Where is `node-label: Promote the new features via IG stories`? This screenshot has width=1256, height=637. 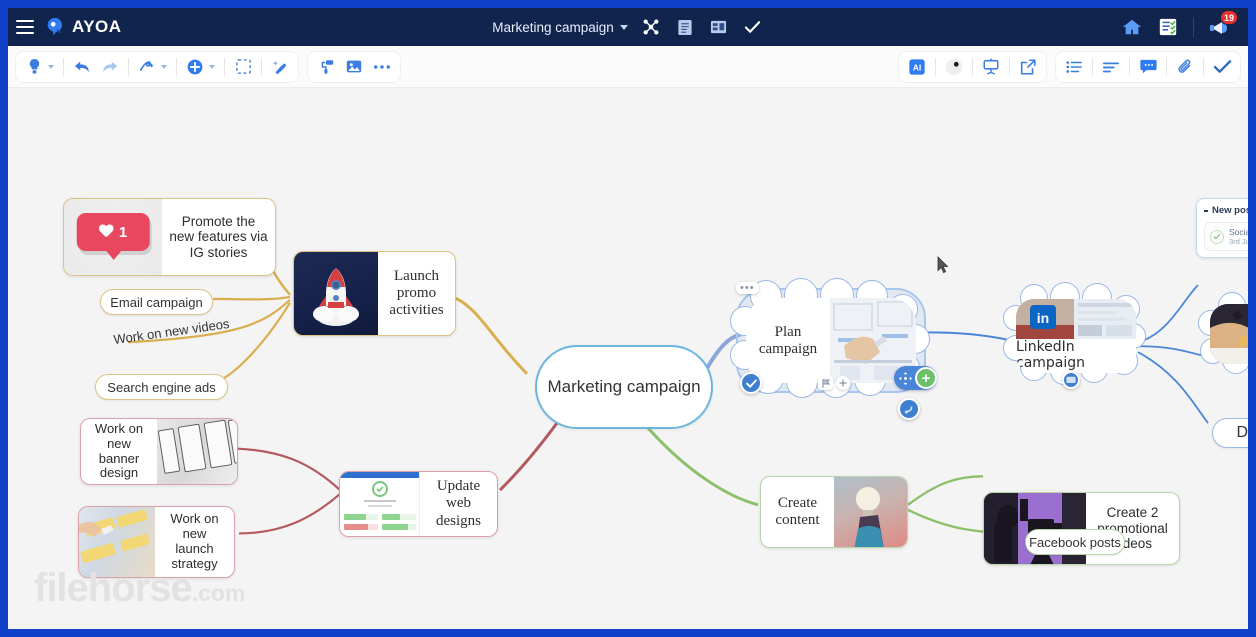 node-label: Promote the new features via IG stories is located at coordinates (218, 236).